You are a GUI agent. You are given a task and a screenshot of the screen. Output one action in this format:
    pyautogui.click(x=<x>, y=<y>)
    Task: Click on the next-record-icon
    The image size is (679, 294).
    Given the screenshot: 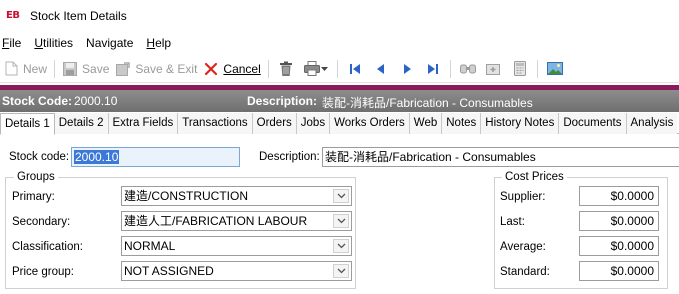 What is the action you would take?
    pyautogui.click(x=407, y=69)
    